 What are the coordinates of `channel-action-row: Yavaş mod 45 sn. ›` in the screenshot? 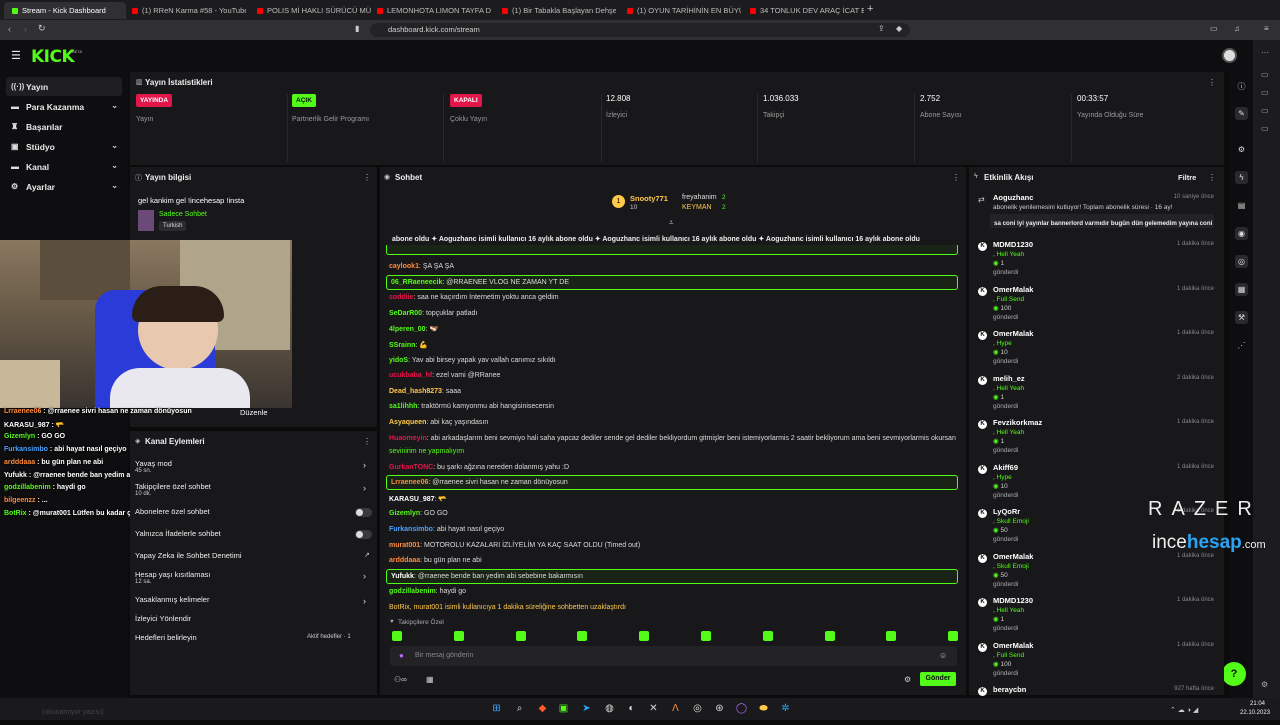 It's located at (254, 467).